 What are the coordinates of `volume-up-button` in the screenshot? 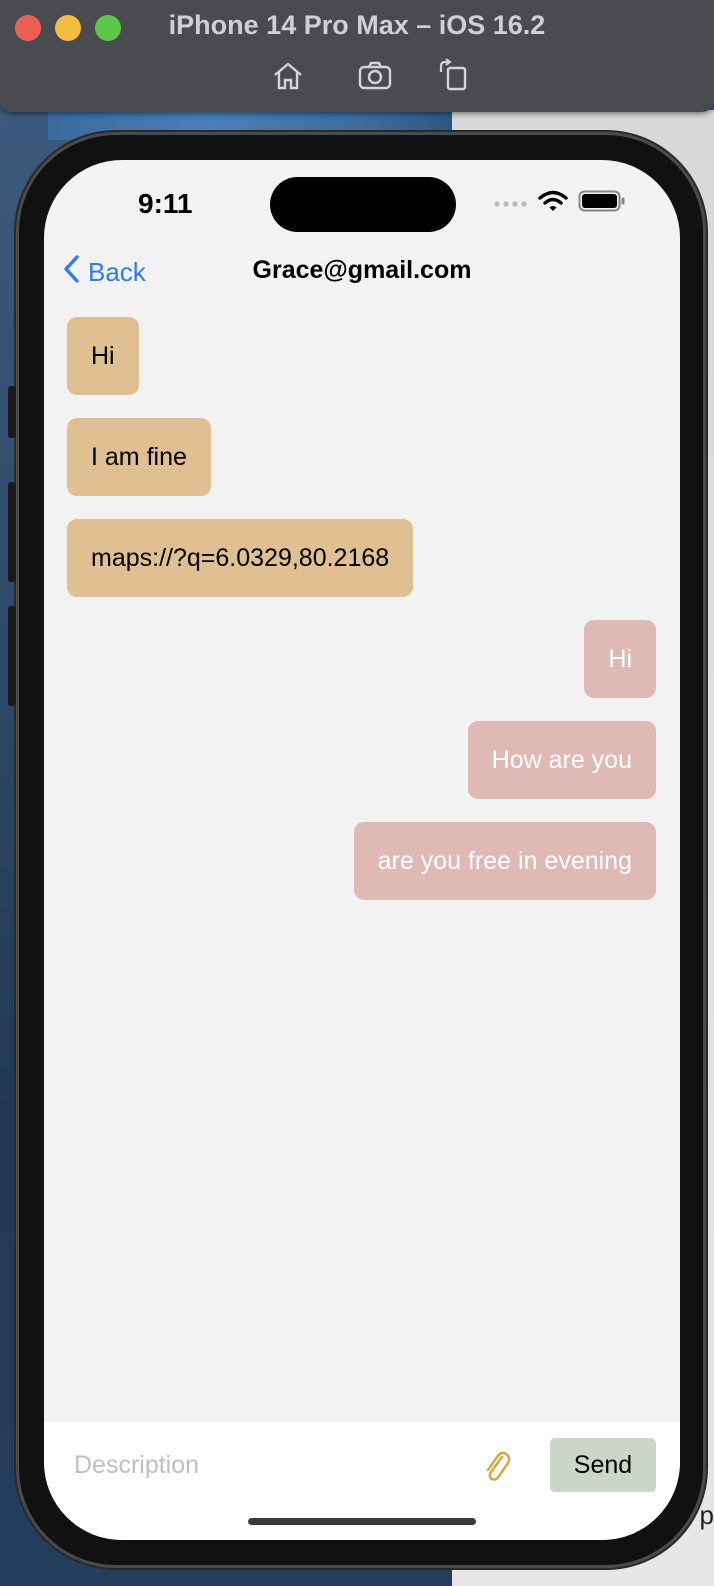 It's located at (12, 532).